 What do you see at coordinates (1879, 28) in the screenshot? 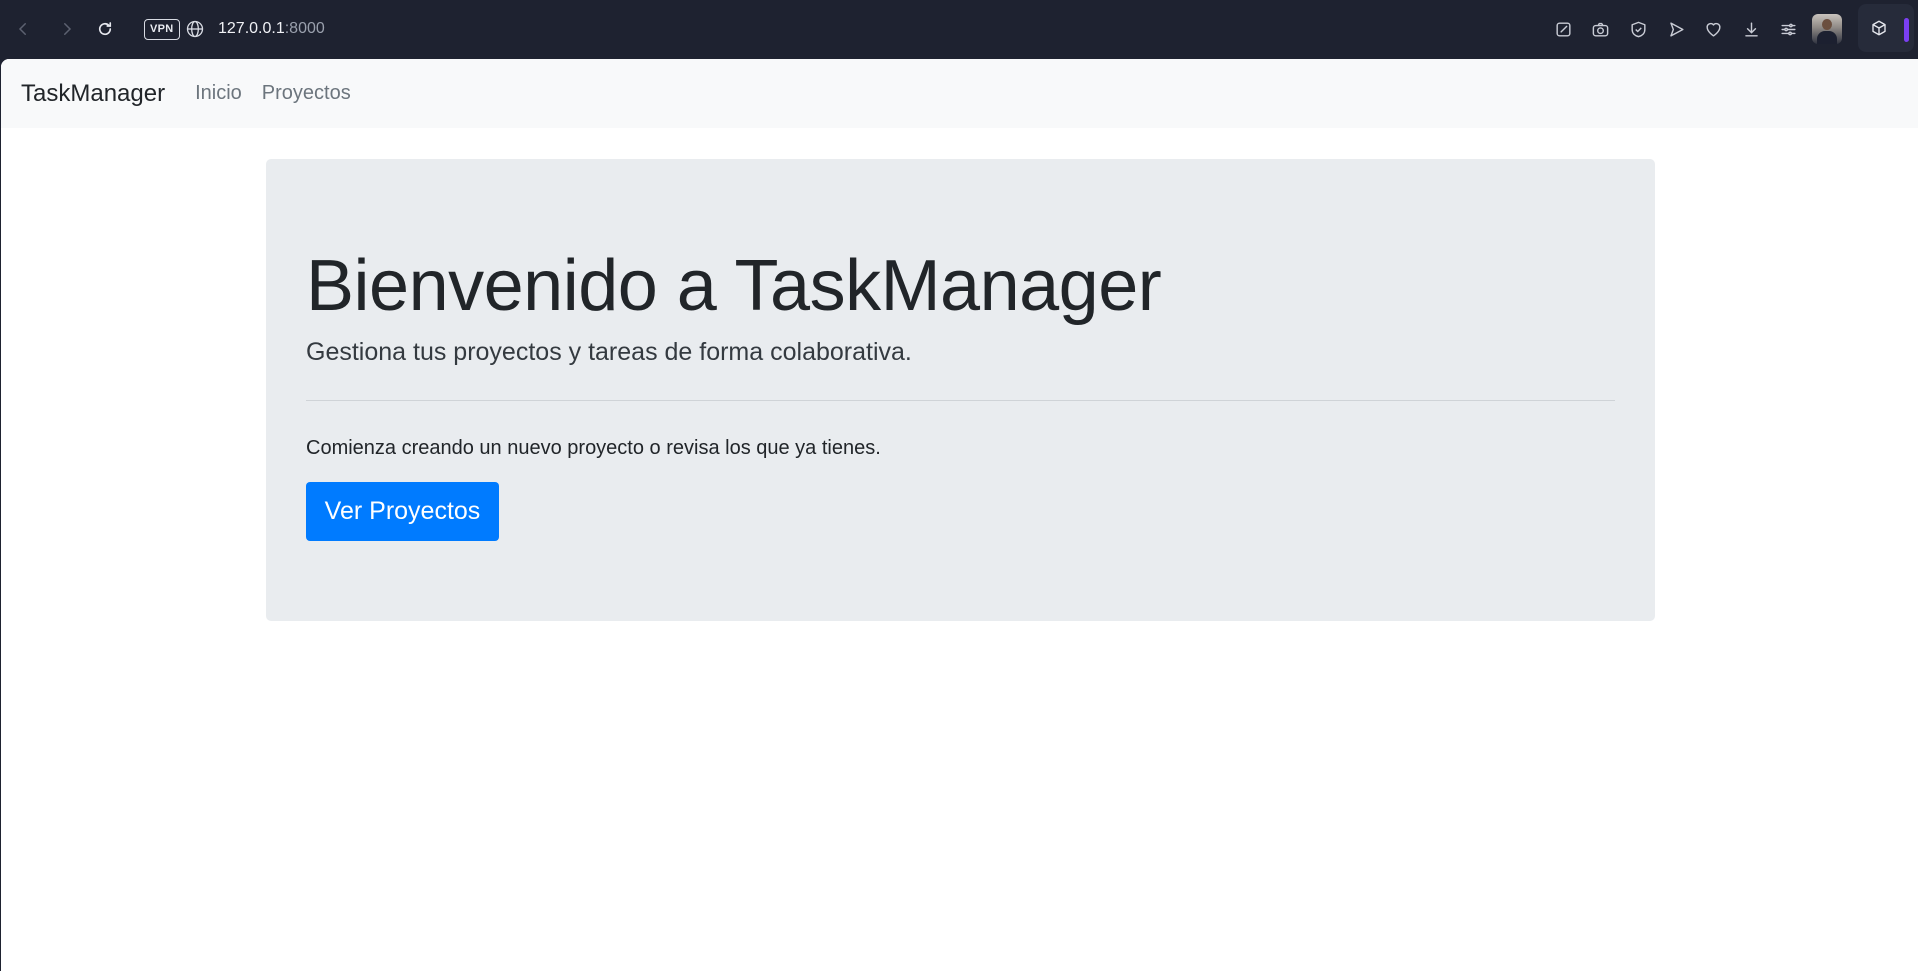
I see `extension-cube-icon` at bounding box center [1879, 28].